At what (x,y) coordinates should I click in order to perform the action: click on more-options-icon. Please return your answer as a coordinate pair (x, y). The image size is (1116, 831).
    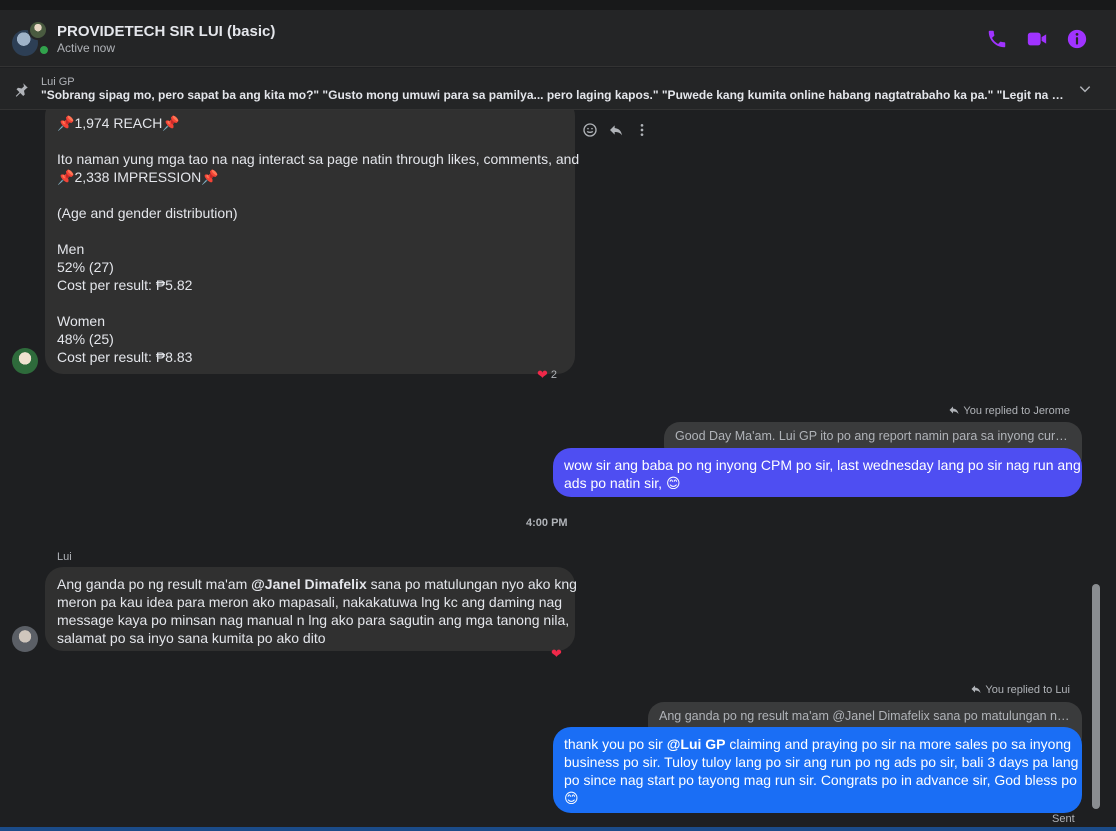
    Looking at the image, I should click on (642, 130).